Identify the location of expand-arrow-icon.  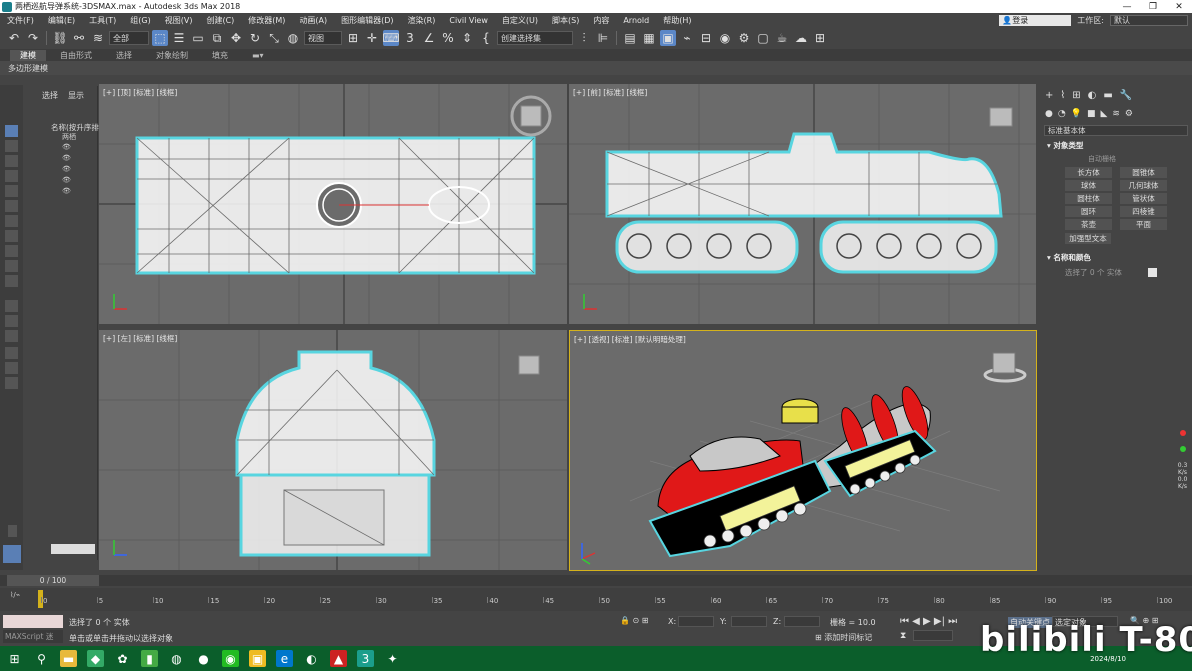
(12, 531).